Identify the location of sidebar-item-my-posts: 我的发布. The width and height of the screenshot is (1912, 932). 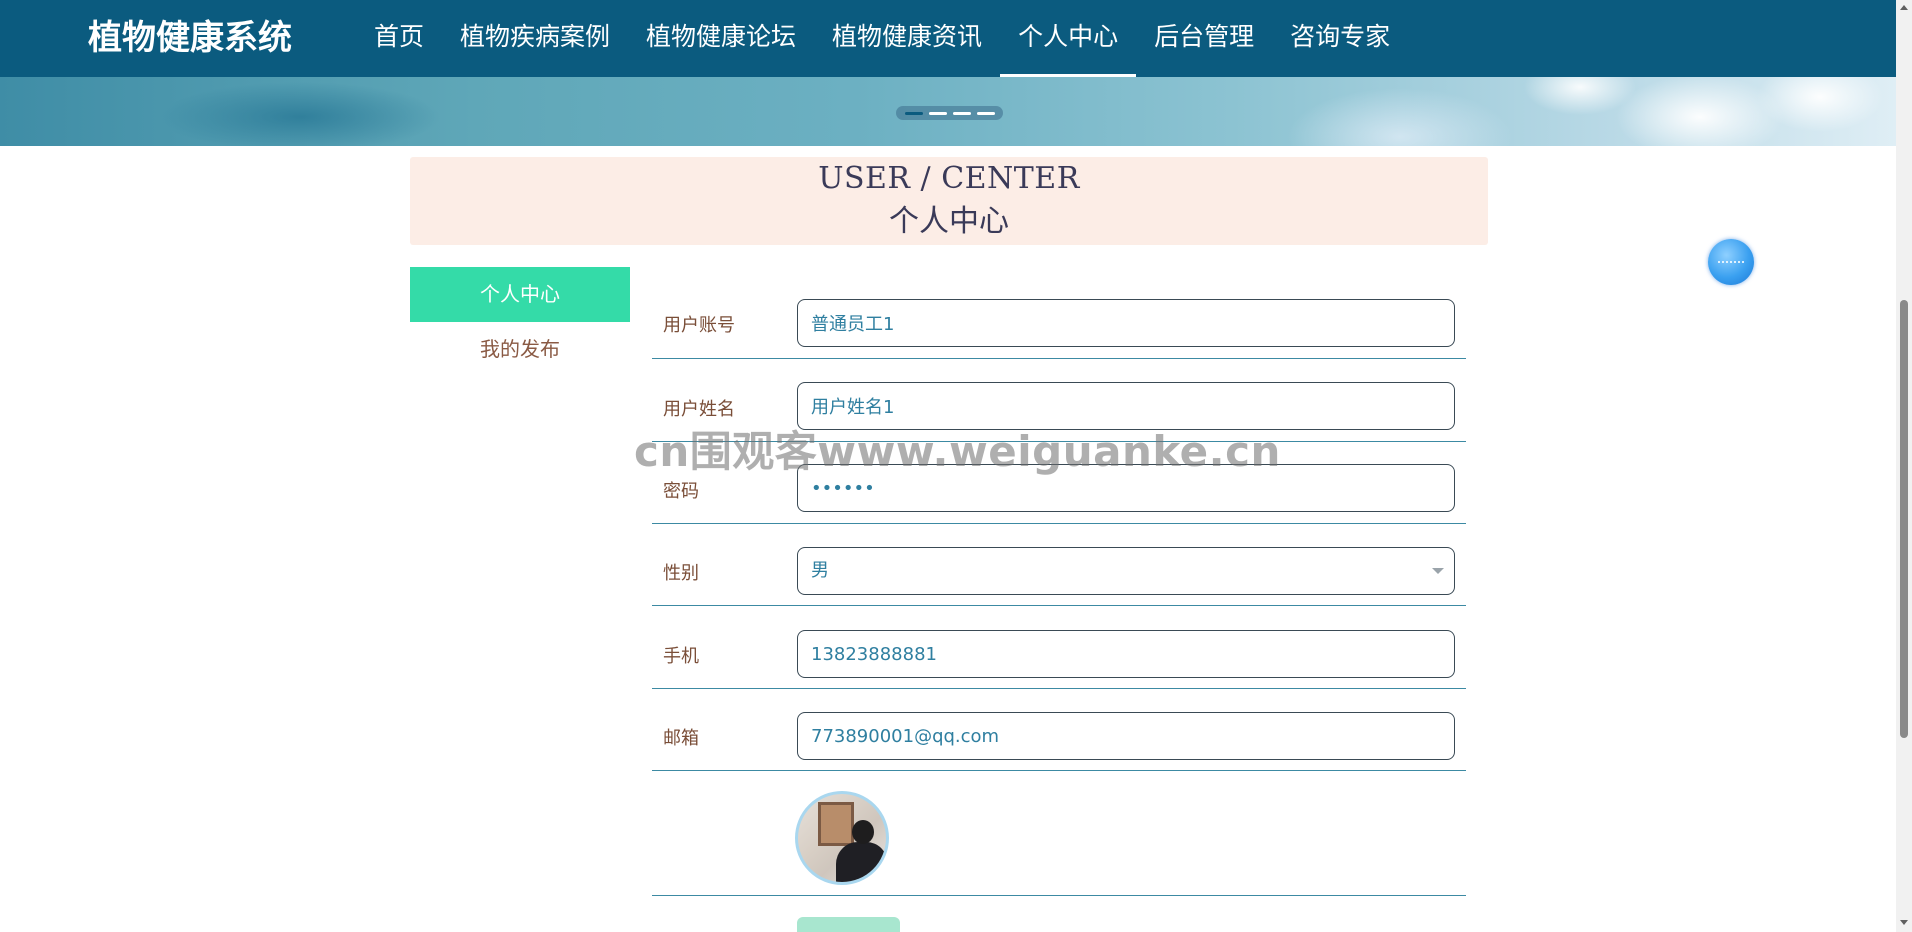
(520, 349).